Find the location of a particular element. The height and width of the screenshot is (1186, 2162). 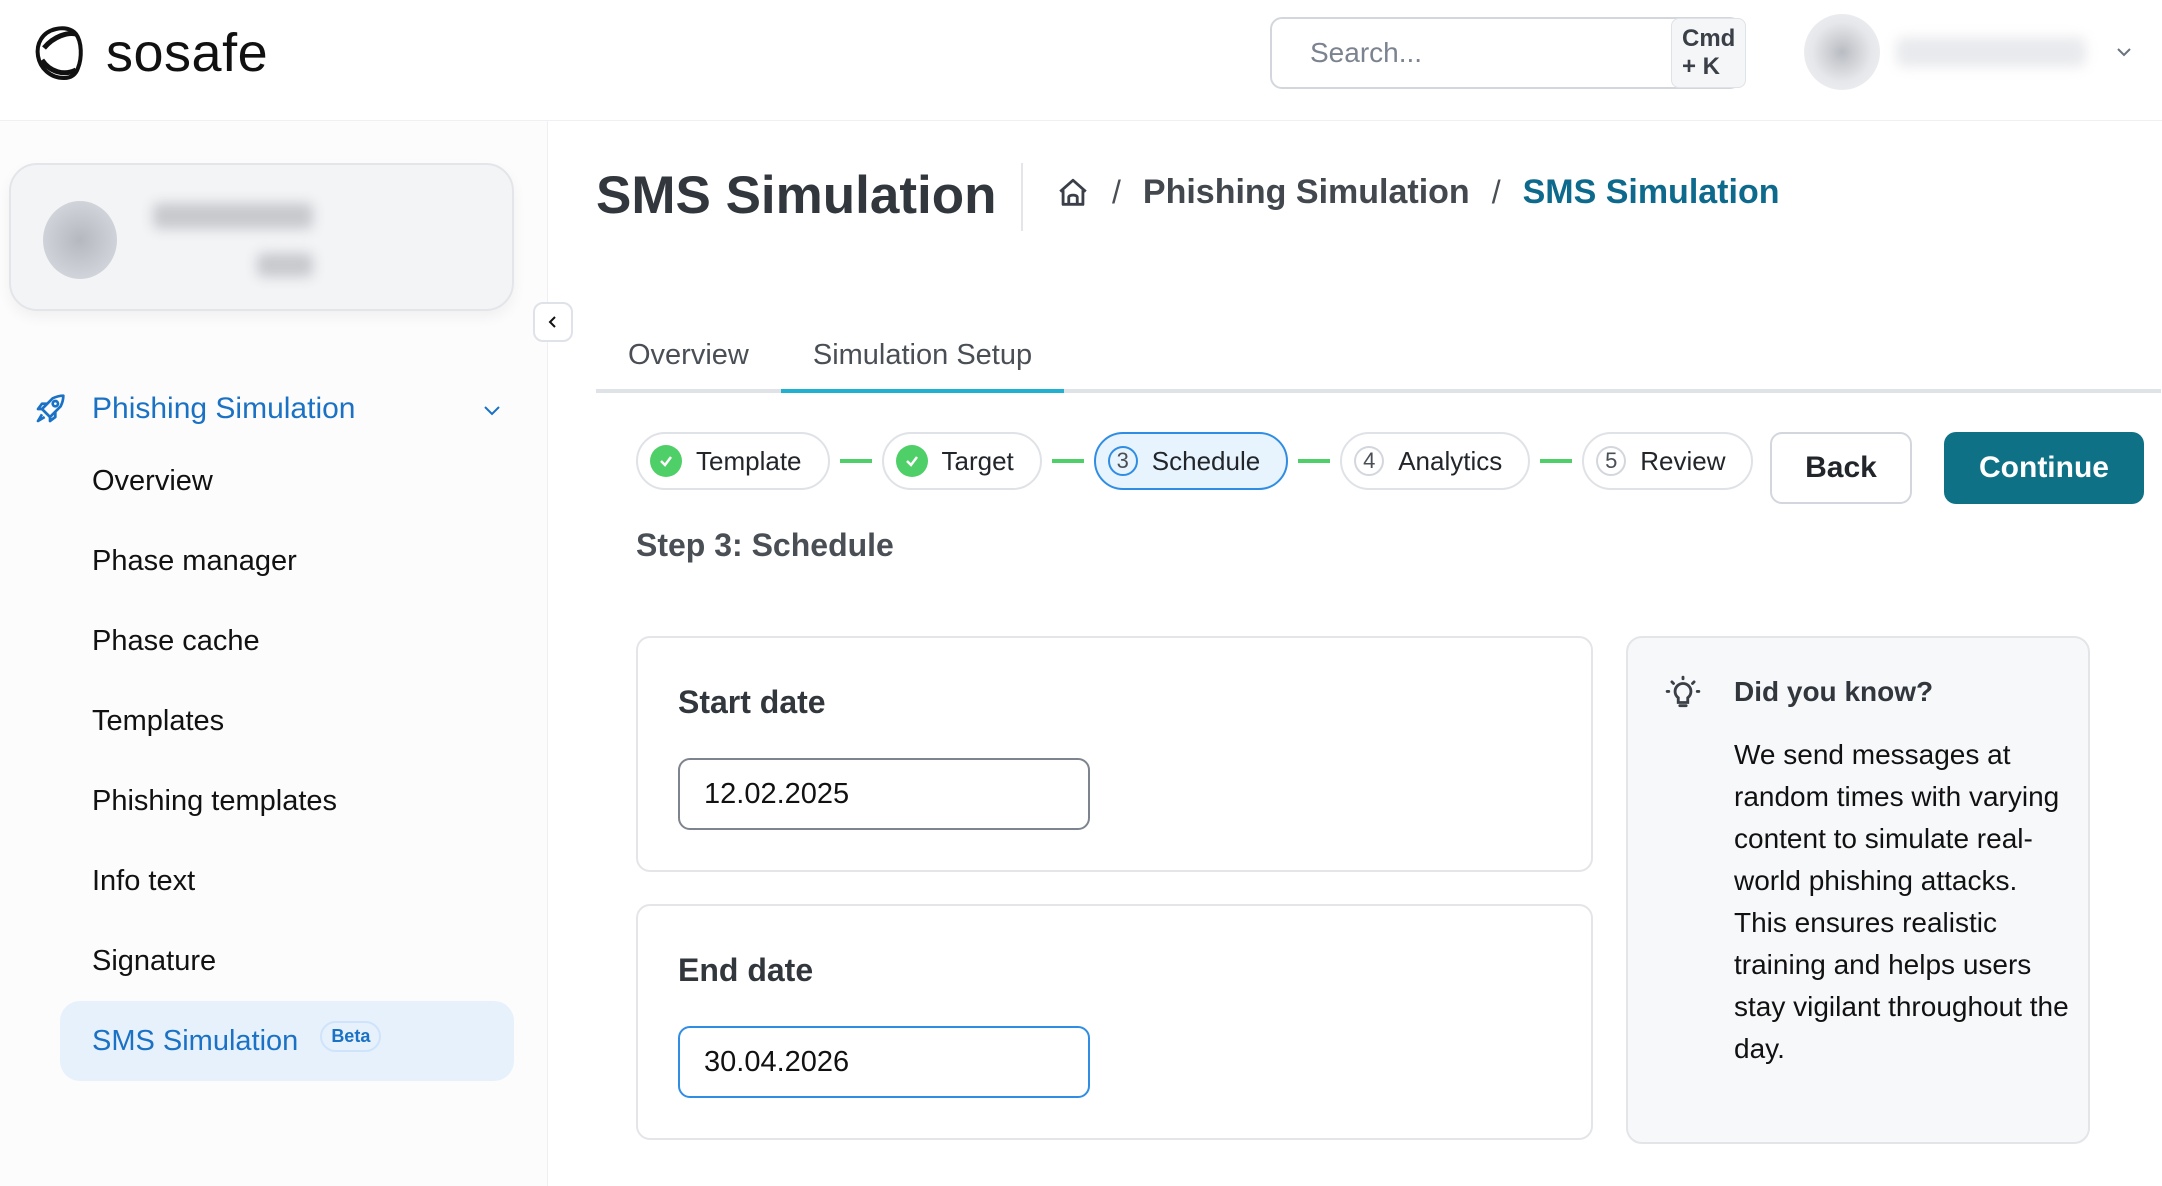

breadcrumb-sms-simulation: SMS Simulation is located at coordinates (1651, 192).